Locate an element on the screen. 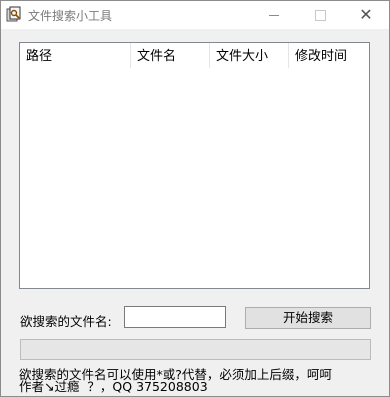 The width and height of the screenshot is (390, 397). close-icon: ✕ is located at coordinates (366, 14).